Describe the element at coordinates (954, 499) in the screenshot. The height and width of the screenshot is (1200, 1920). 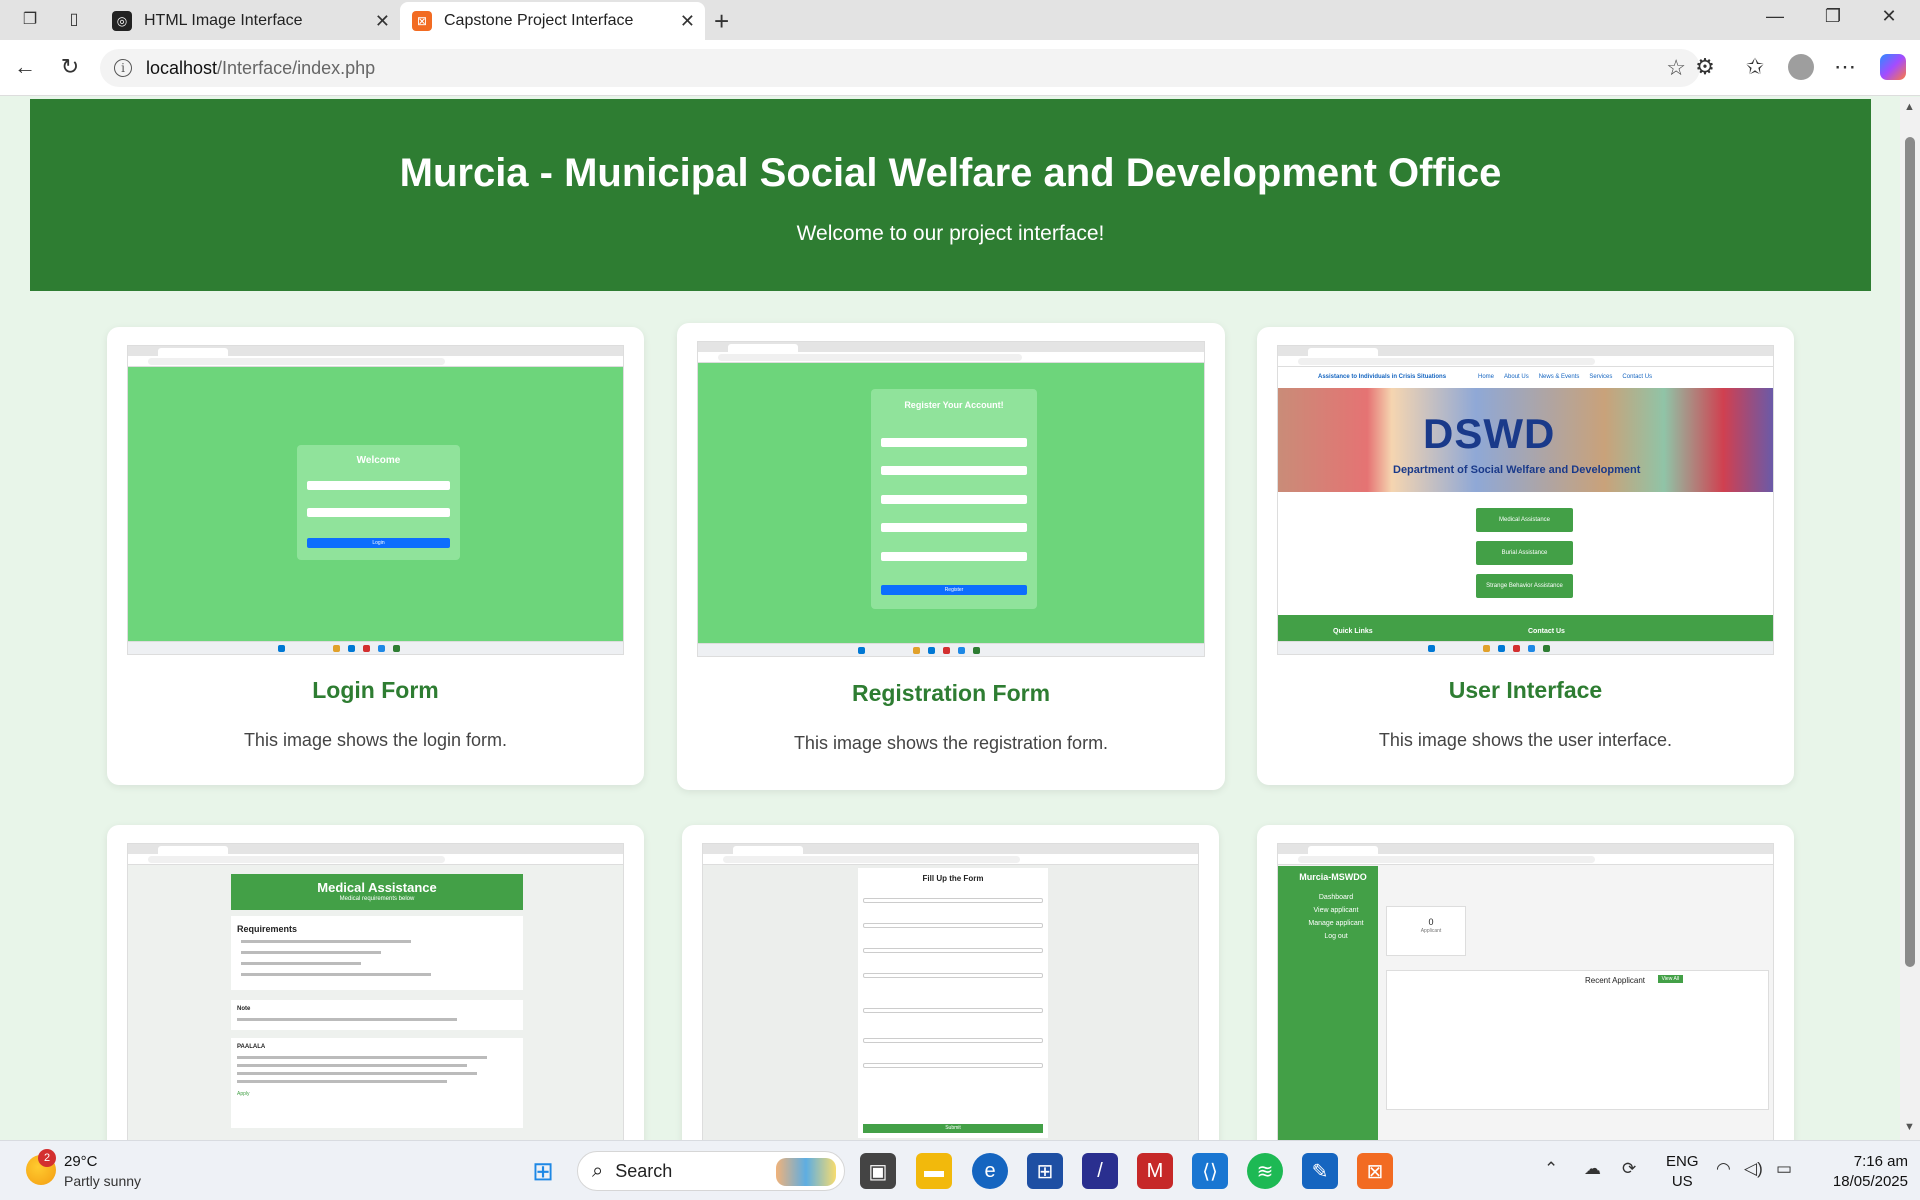
I see `mini-register-box: Register Your Account! Register` at that location.